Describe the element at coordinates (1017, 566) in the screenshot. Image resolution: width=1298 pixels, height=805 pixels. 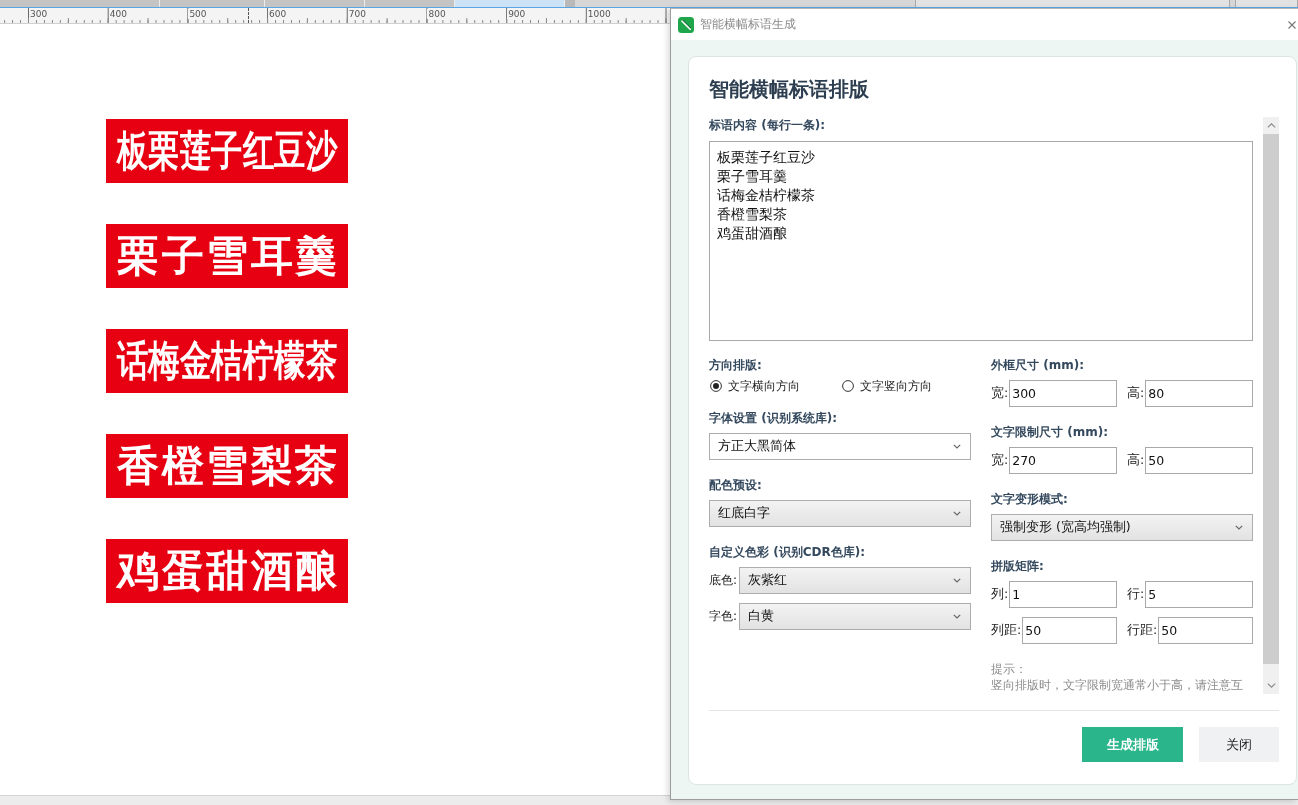
I see `field-label: 拼版矩阵:` at that location.